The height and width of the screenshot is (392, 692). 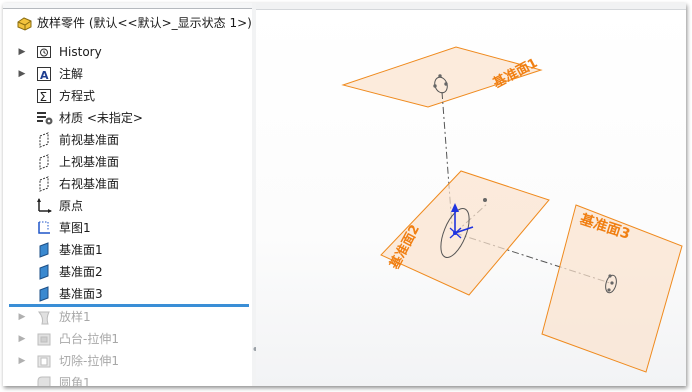 I want to click on svg-text: A, so click(x=44, y=75).